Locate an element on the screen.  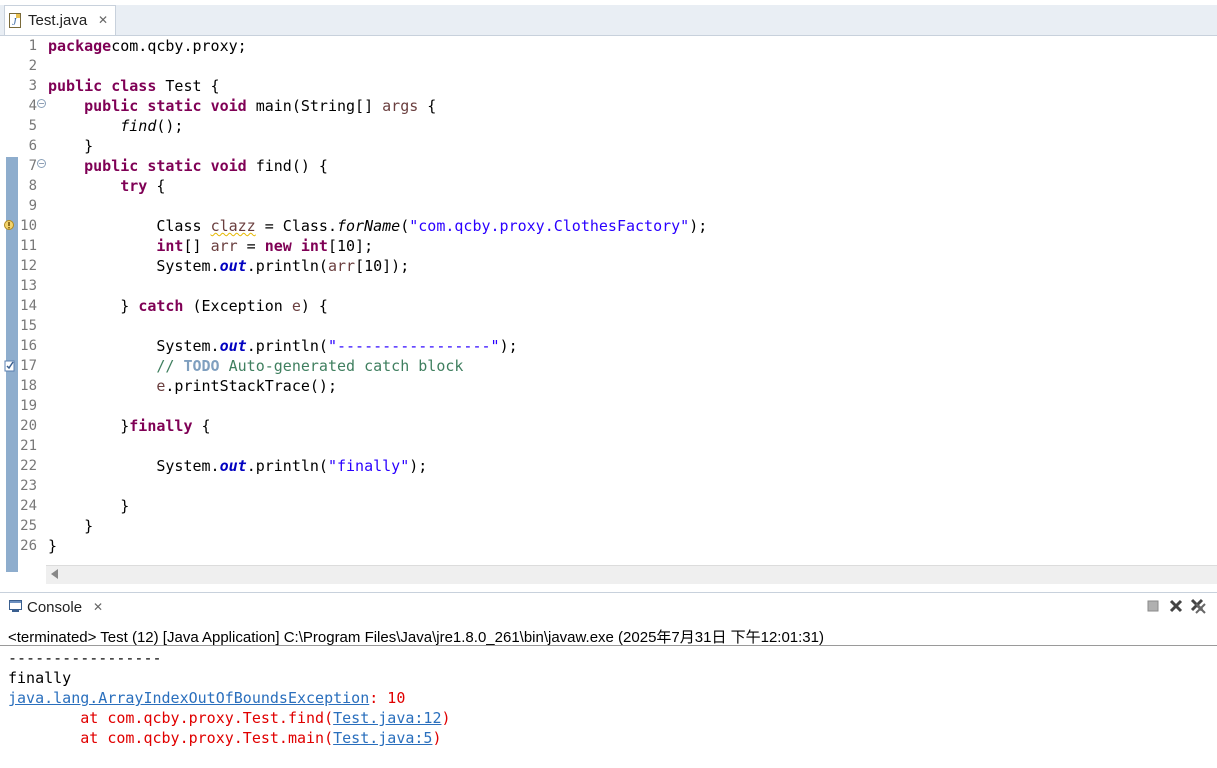
code-token: public is located at coordinates (111, 166).